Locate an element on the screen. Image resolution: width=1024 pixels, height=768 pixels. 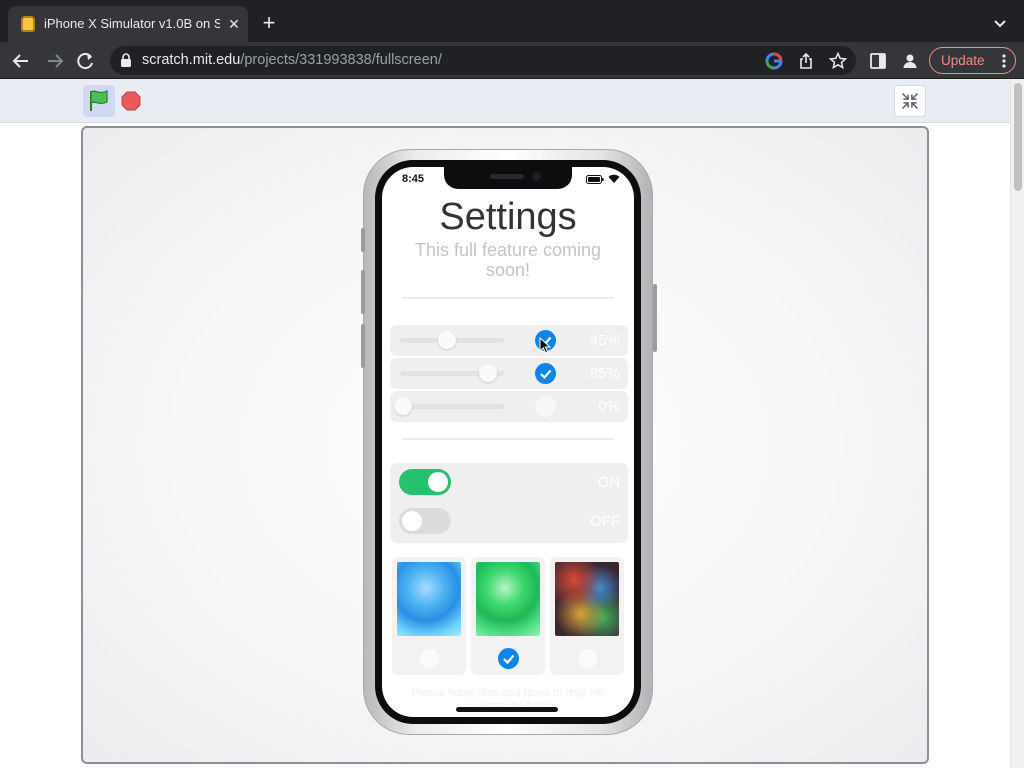
settings-title: Settings is located at coordinates (508, 217).